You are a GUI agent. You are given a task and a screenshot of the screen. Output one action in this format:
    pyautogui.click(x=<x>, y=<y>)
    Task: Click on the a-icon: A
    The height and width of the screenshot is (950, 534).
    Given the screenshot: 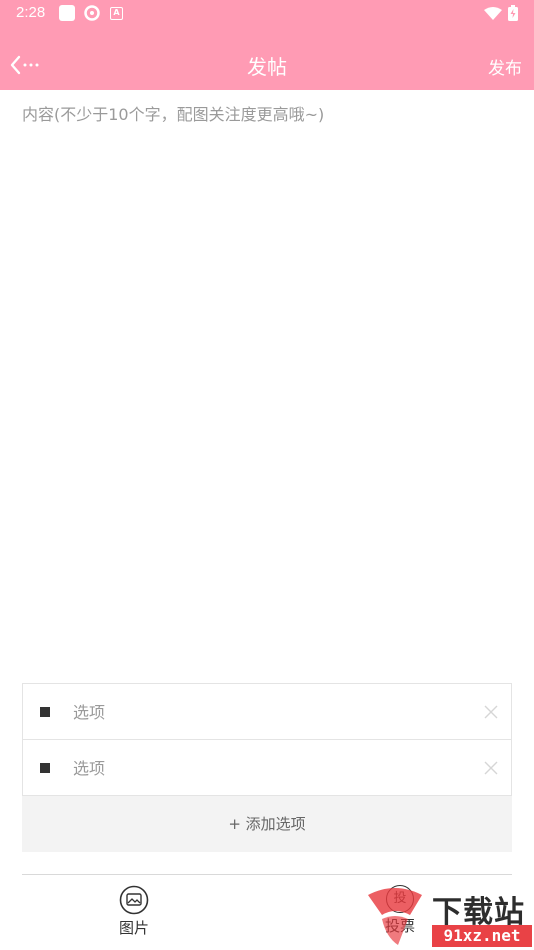 What is the action you would take?
    pyautogui.click(x=116, y=13)
    